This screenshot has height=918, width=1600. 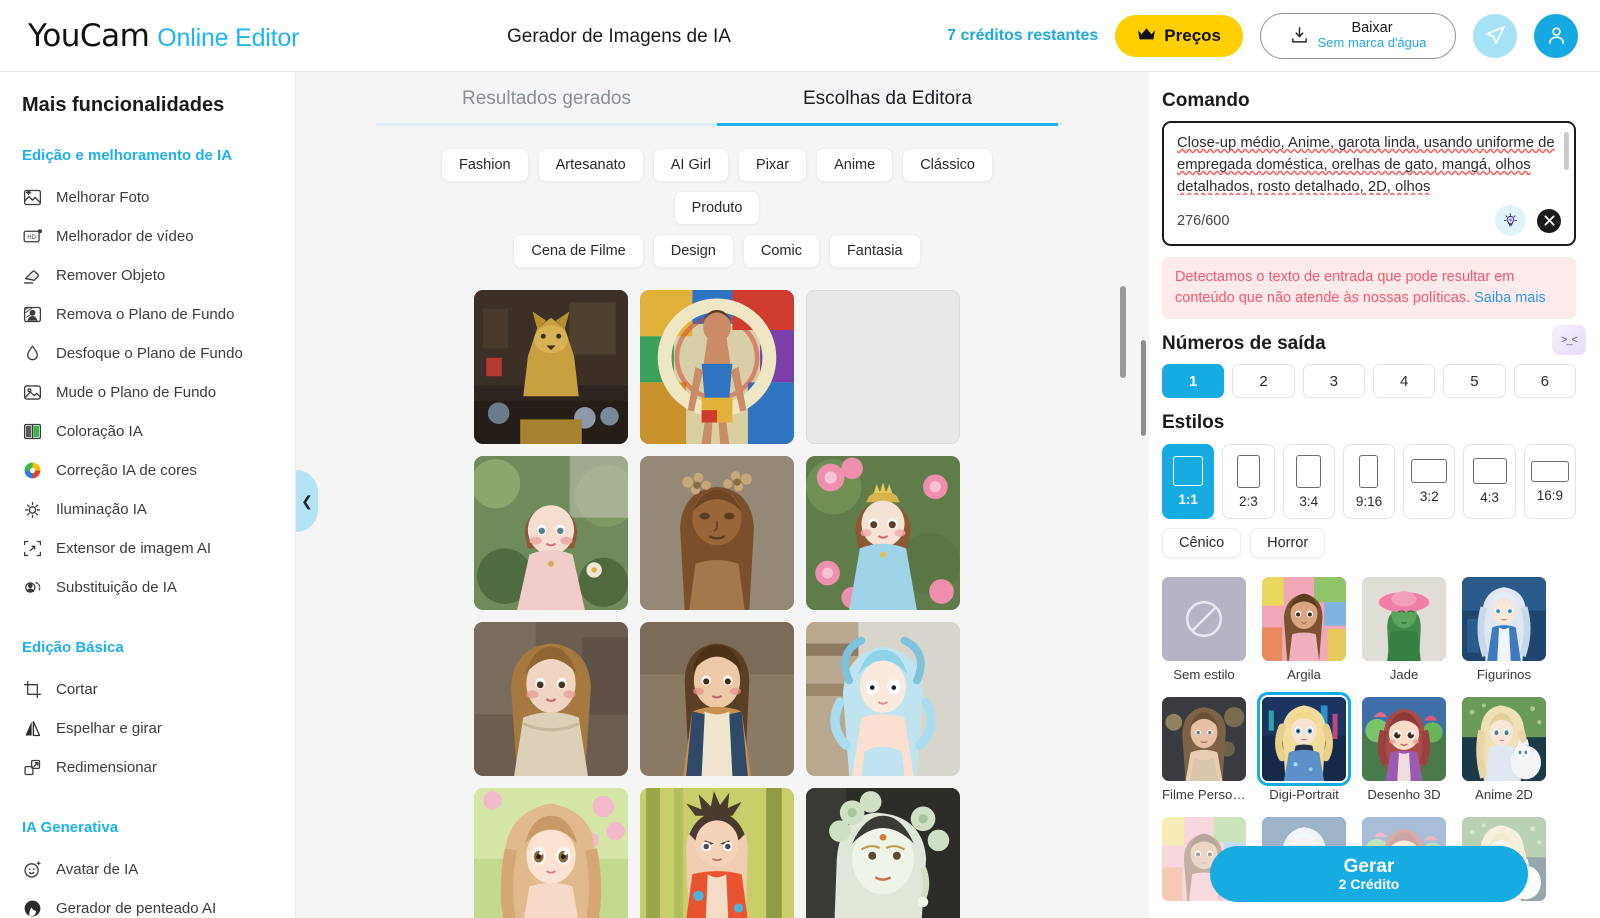 I want to click on aspect-ratio-9-16: 9:16, so click(x=1369, y=482).